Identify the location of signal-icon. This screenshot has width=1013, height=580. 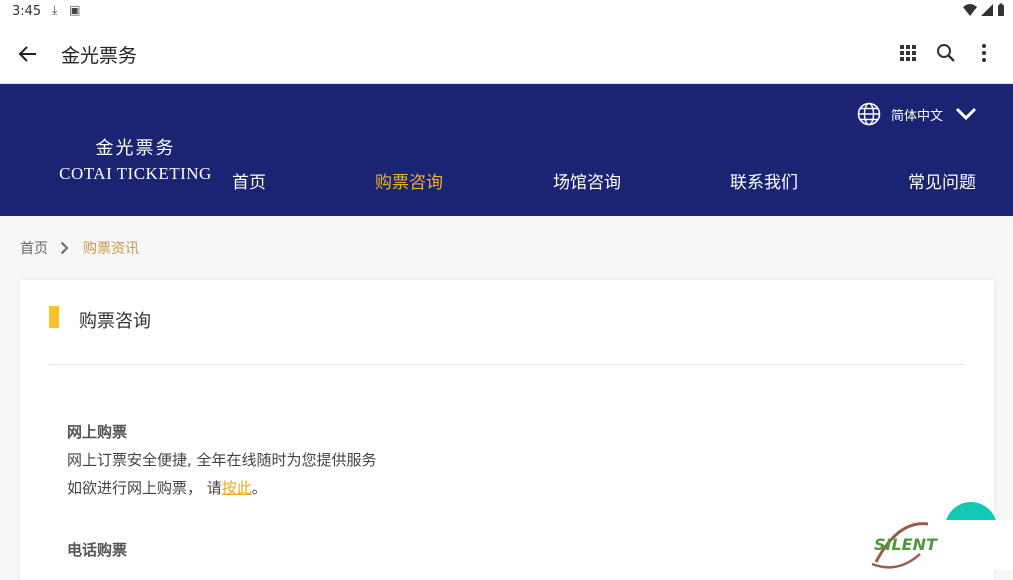
(986, 9).